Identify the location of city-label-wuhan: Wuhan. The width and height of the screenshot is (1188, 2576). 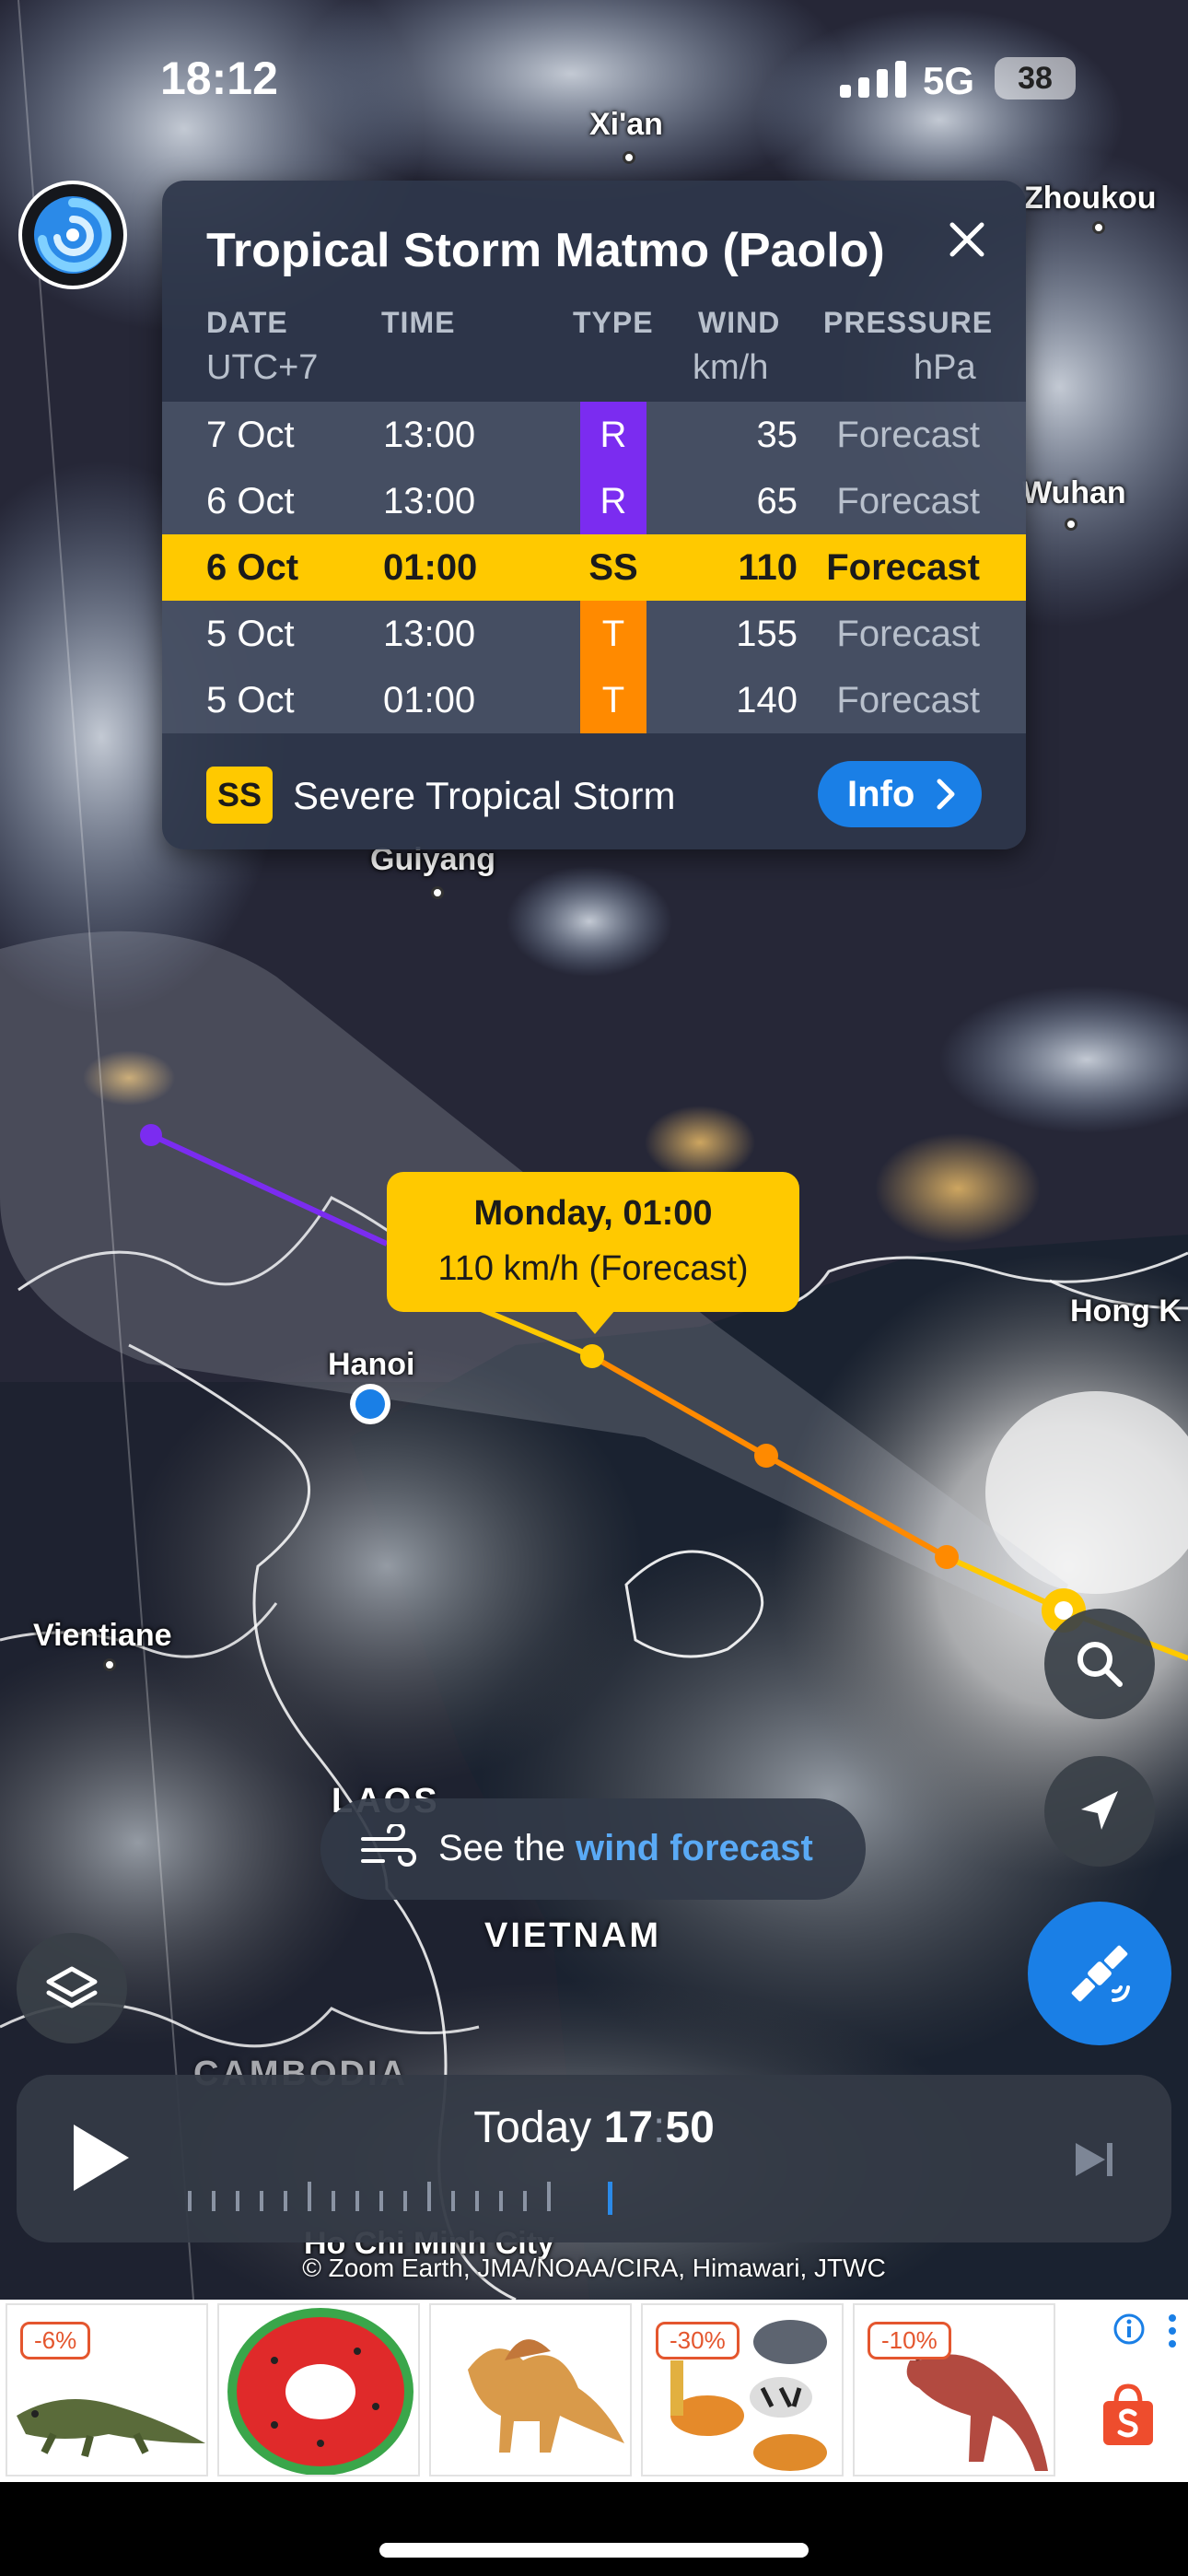
(1074, 493).